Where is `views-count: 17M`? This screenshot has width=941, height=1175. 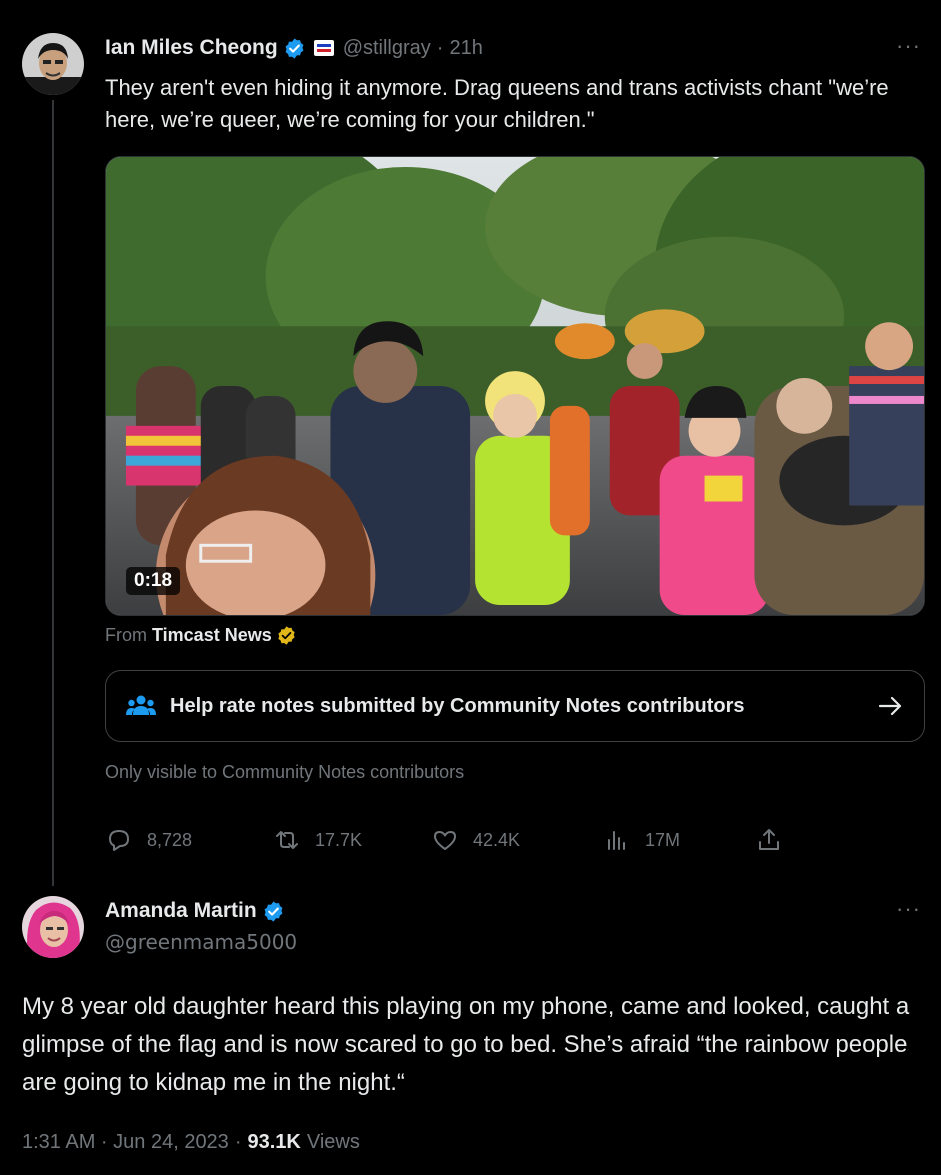
views-count: 17M is located at coordinates (663, 839).